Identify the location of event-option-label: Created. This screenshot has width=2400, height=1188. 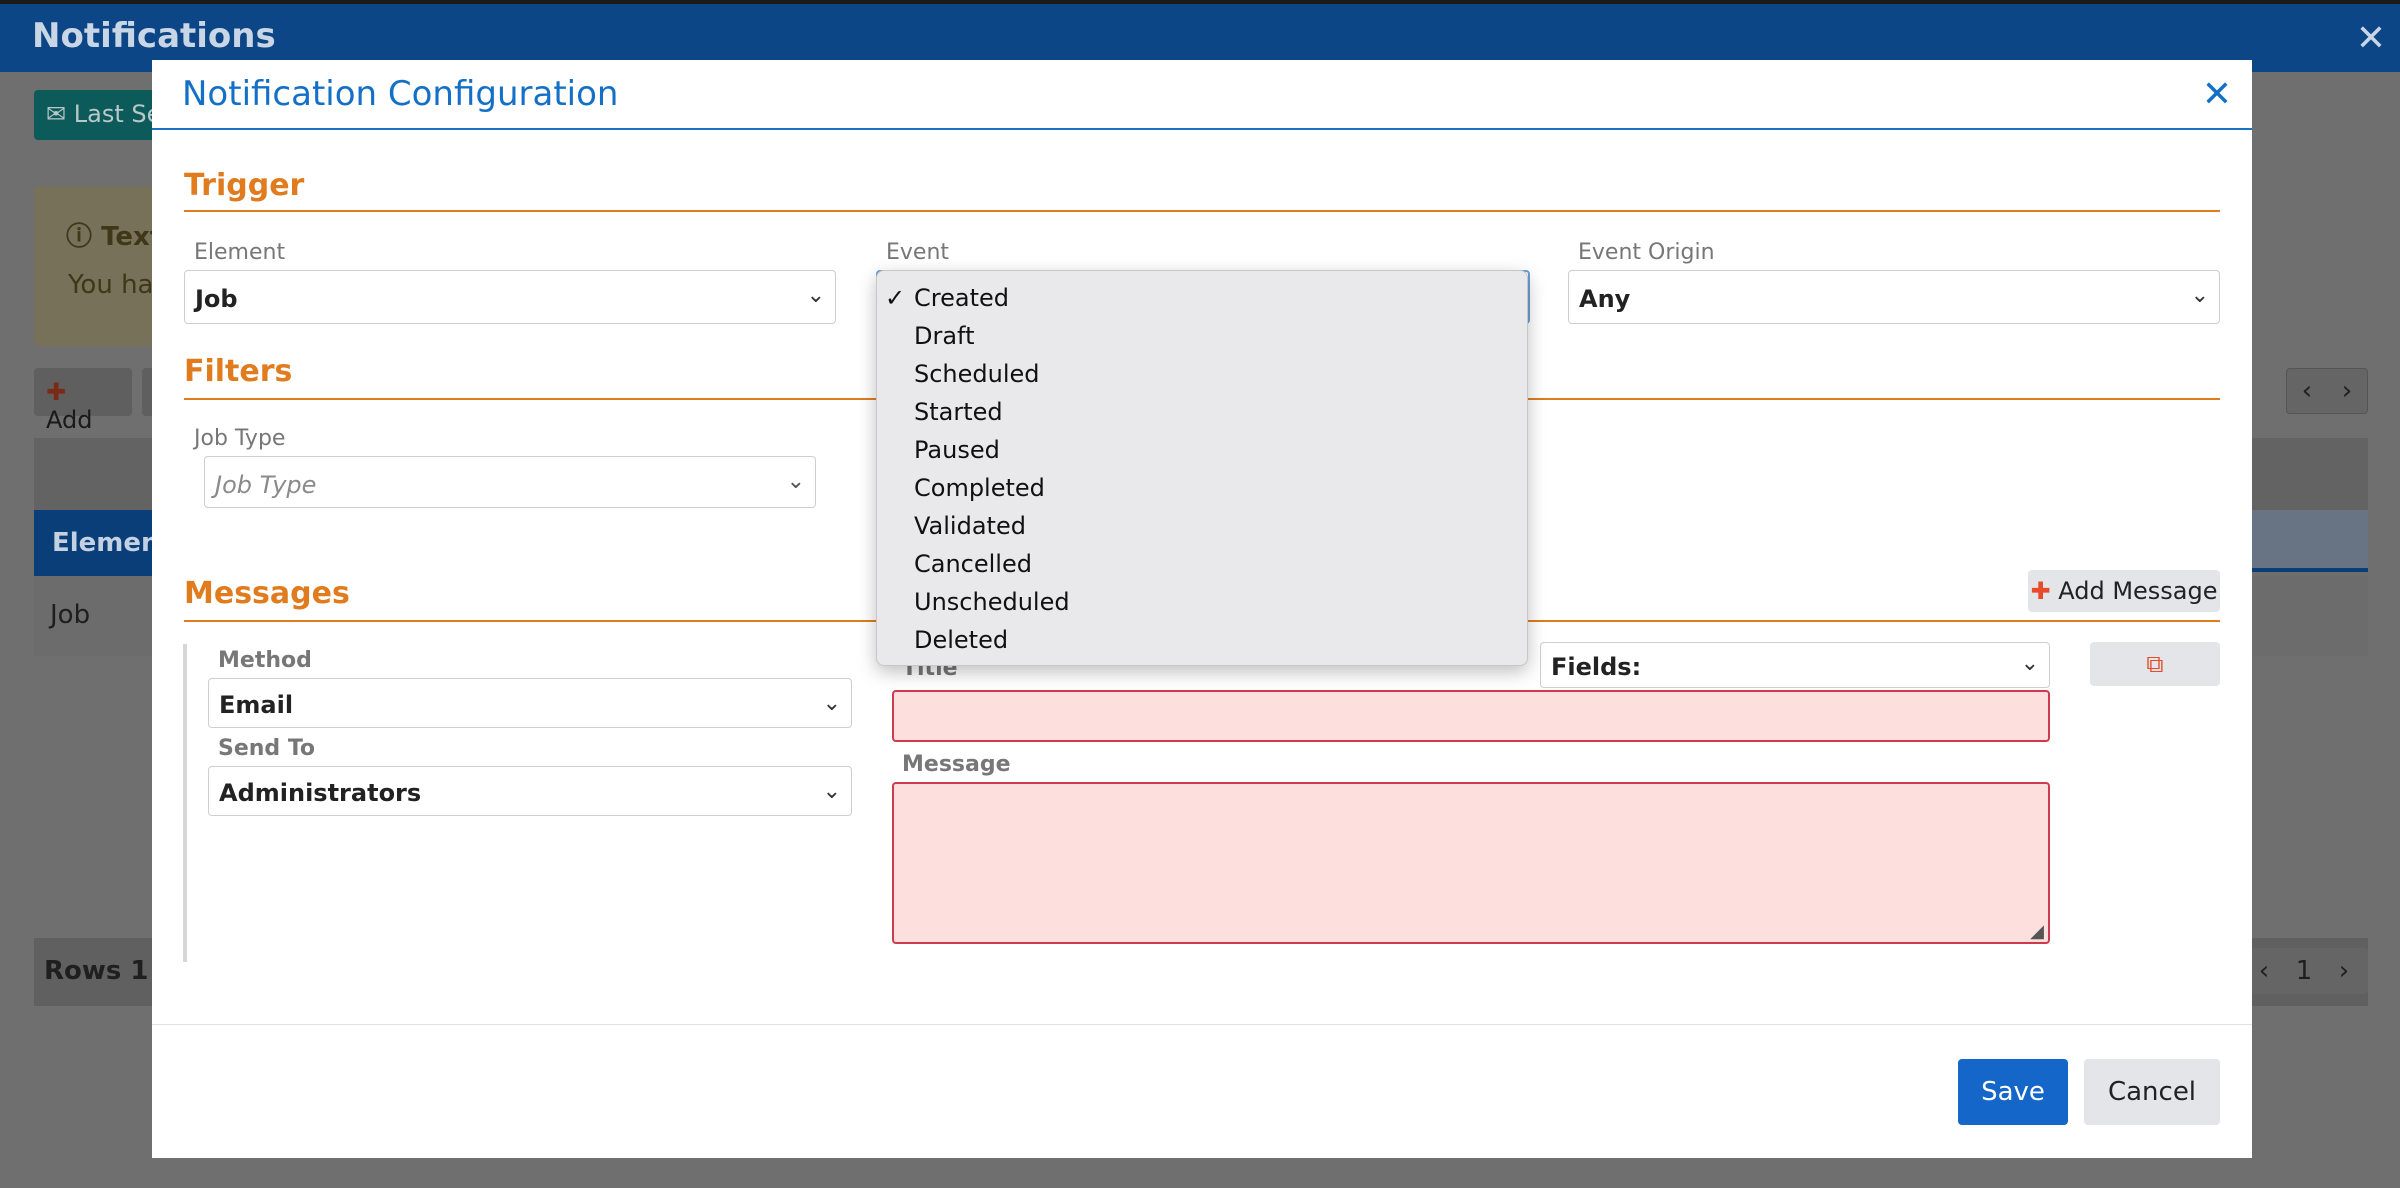
(961, 298).